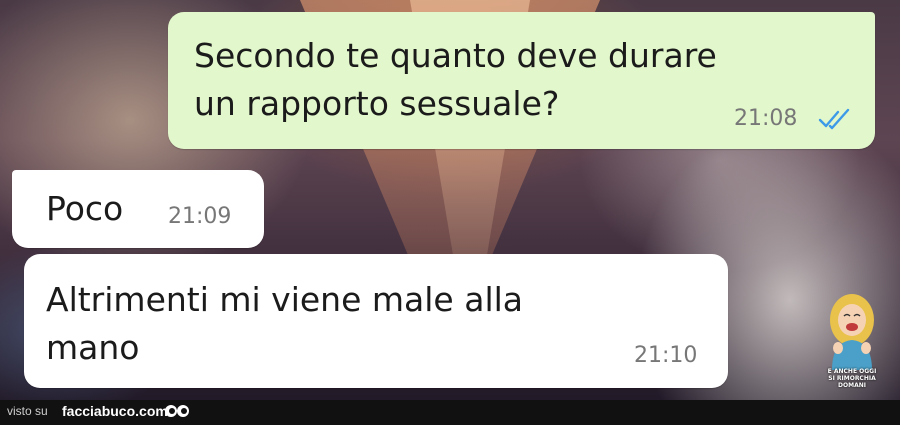 This screenshot has height=425, width=900. What do you see at coordinates (285, 323) in the screenshot?
I see `message-text: Altrimenti mi viene male alla mano` at bounding box center [285, 323].